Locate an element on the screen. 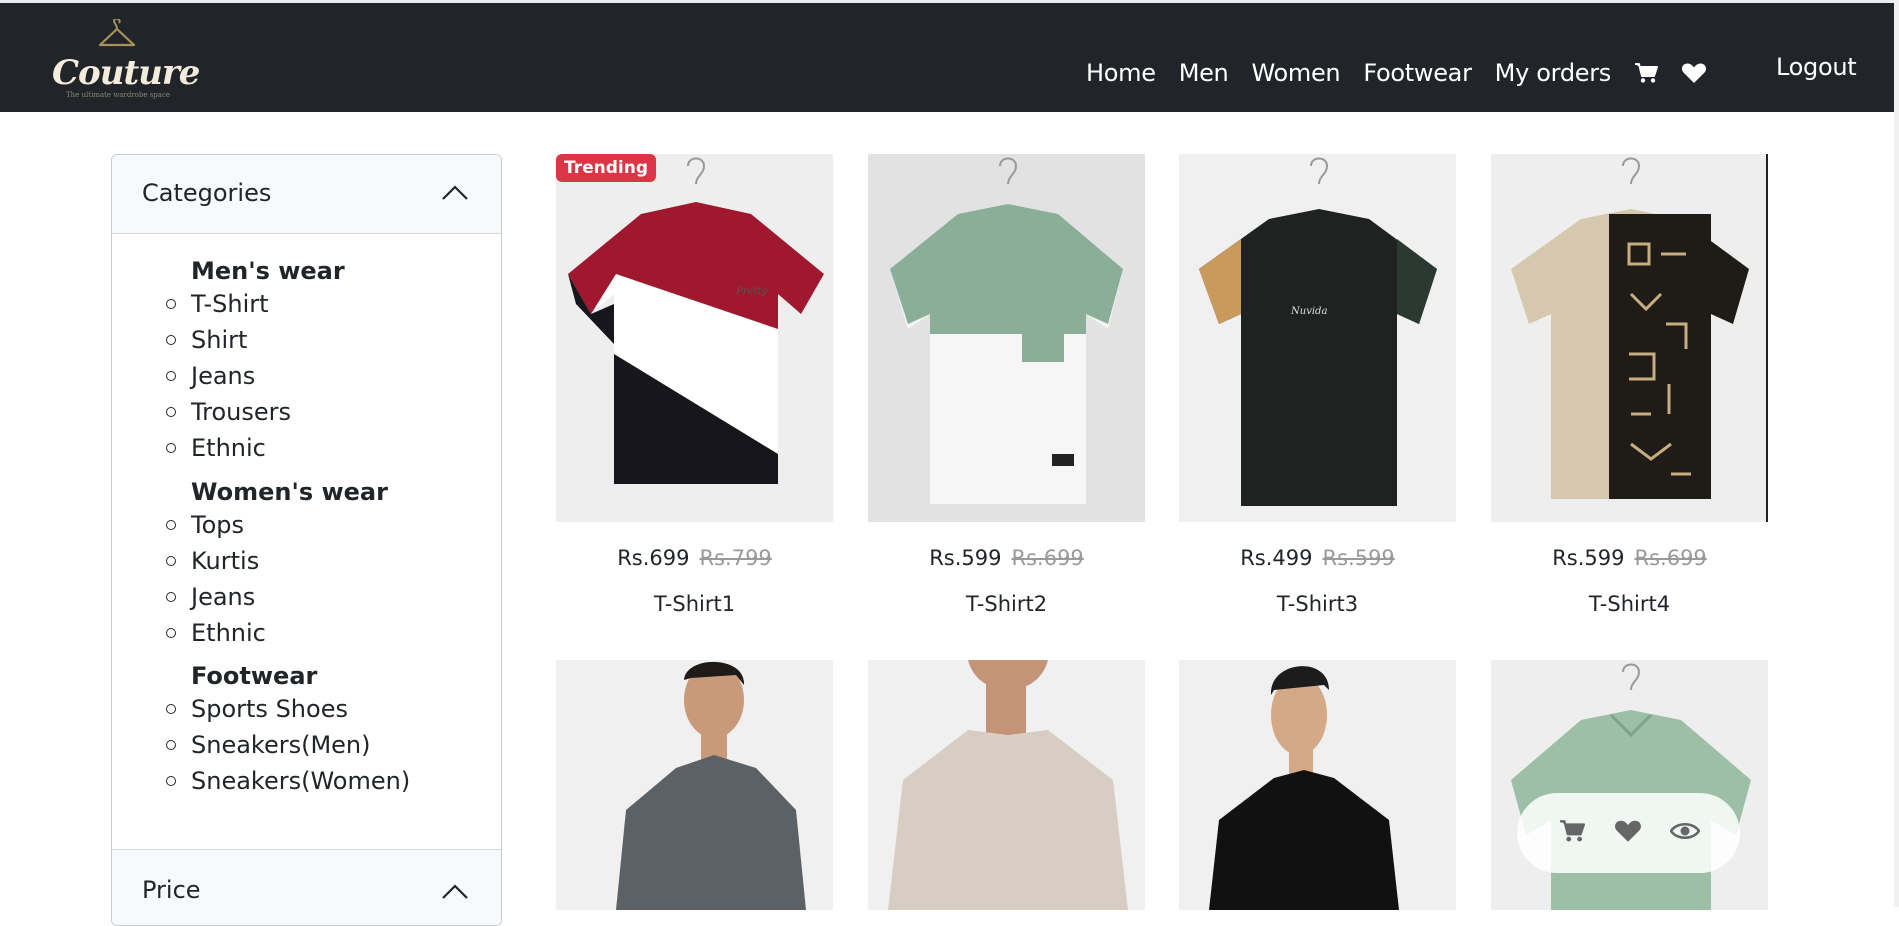 This screenshot has width=1899, height=926. group-womens-wear: Women's wear is located at coordinates (289, 492).